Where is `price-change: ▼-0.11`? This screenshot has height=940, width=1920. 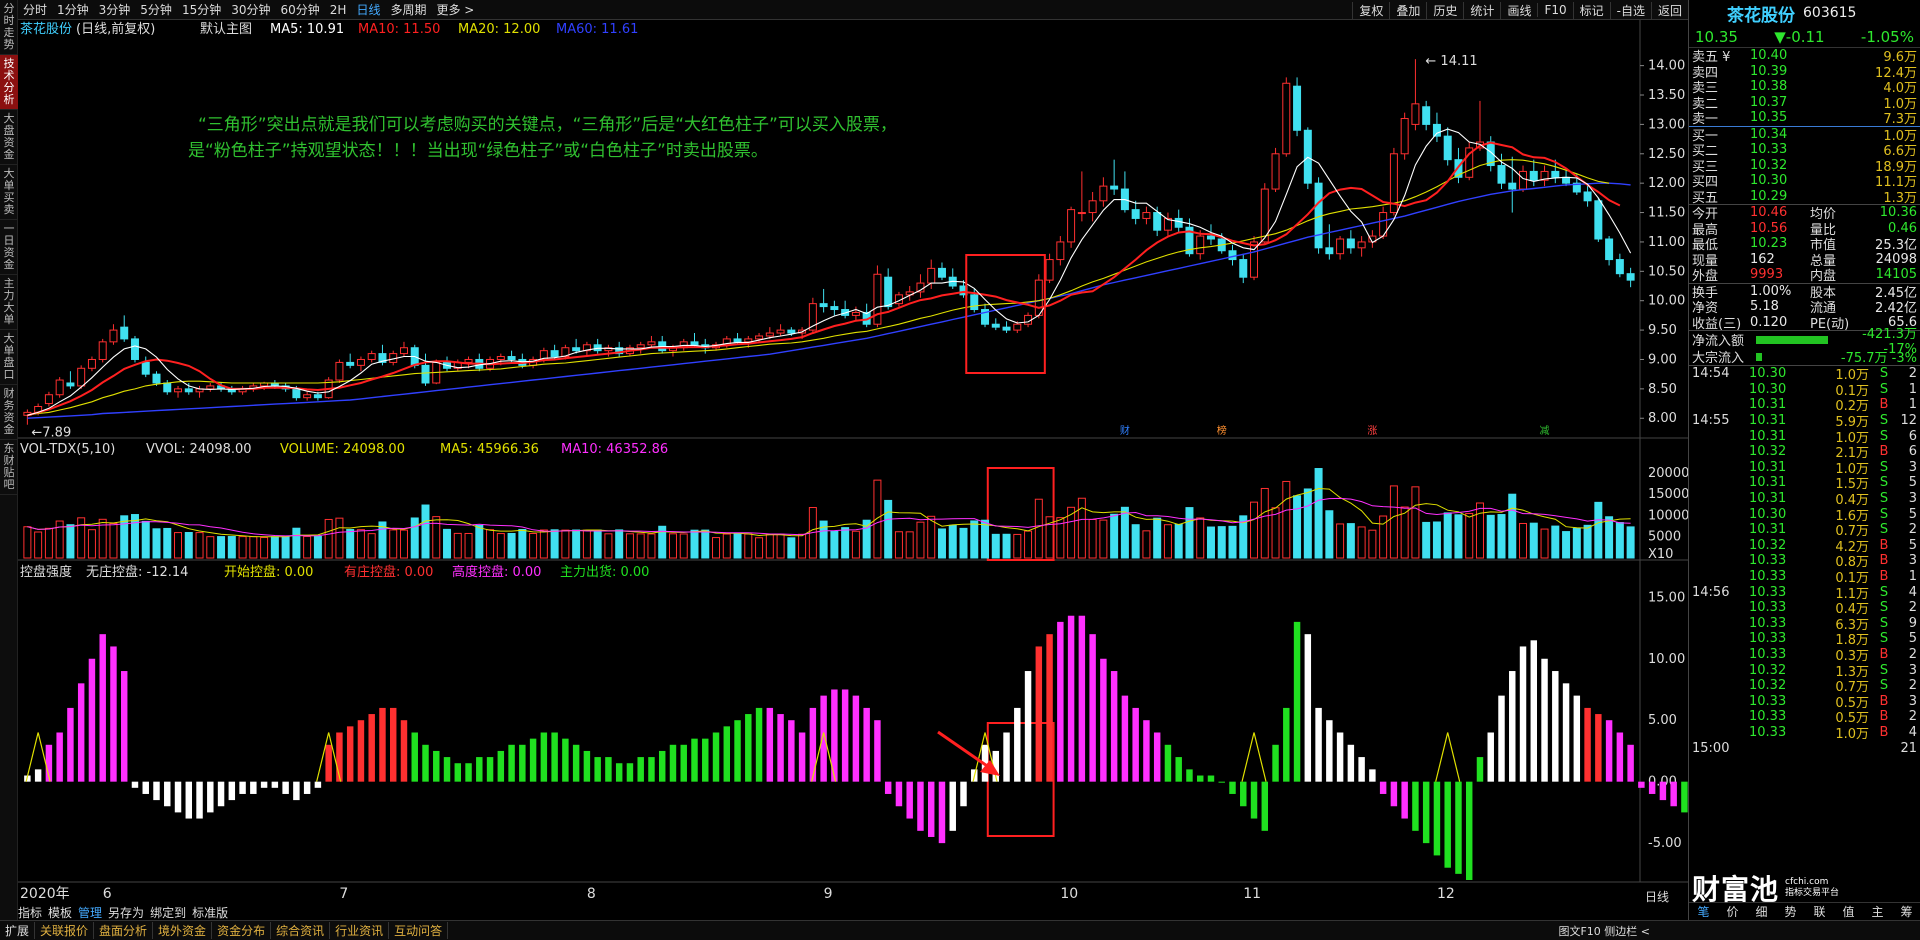 price-change: ▼-0.11 is located at coordinates (1799, 36).